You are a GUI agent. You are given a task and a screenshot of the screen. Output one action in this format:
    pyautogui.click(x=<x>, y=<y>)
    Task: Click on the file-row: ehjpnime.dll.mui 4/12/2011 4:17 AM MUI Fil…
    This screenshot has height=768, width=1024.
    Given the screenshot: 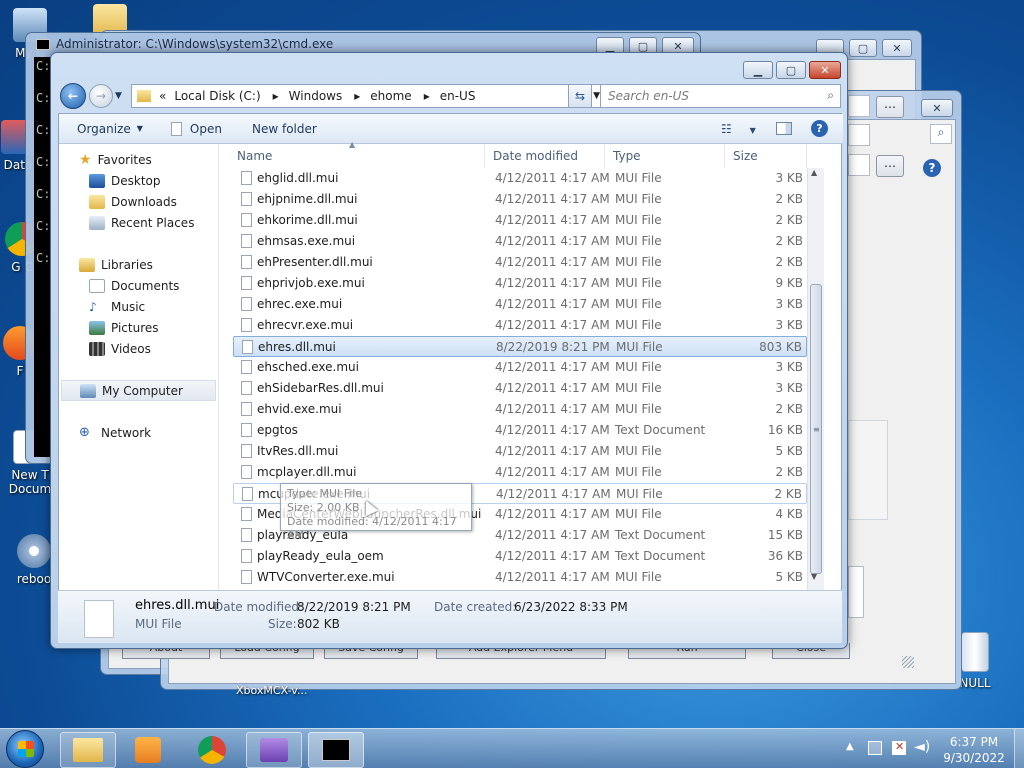 What is the action you would take?
    pyautogui.click(x=520, y=199)
    